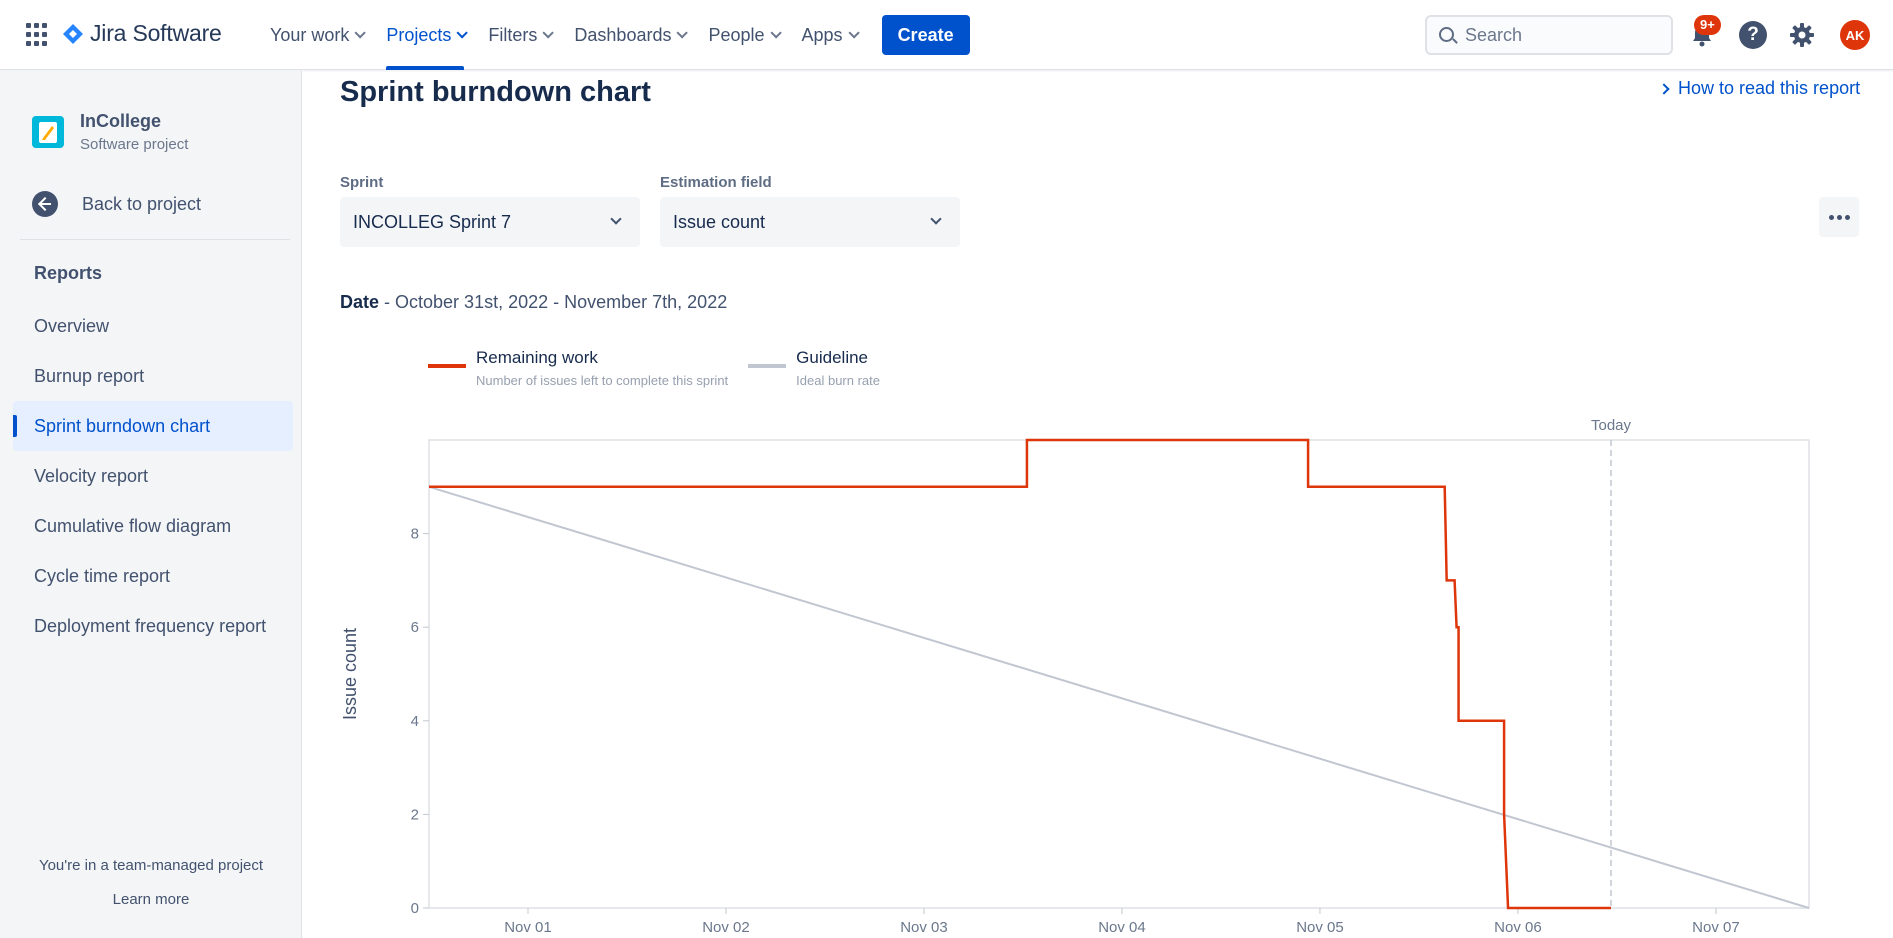 The image size is (1893, 938). I want to click on y-tick-label: 0, so click(415, 908).